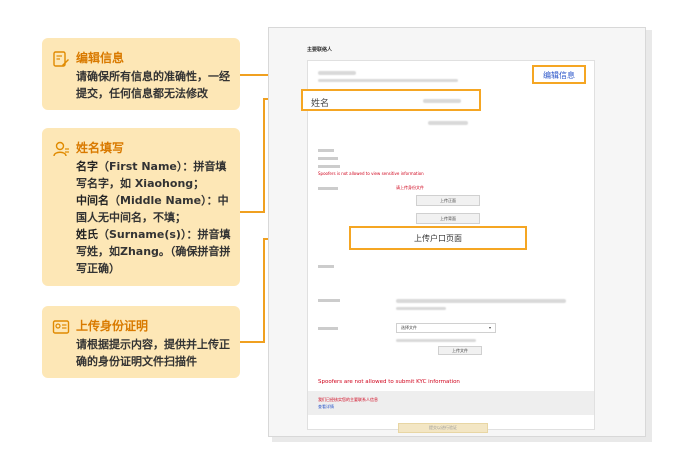  Describe the element at coordinates (152, 209) in the screenshot. I see `name-rule-middle: 中间名（Middle Name）：中国人无中间名，不填；` at that location.